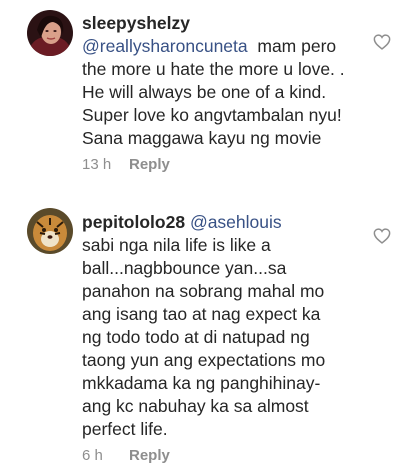  I want to click on comment-text-line: panahon na sobrang mahal mo, so click(203, 291).